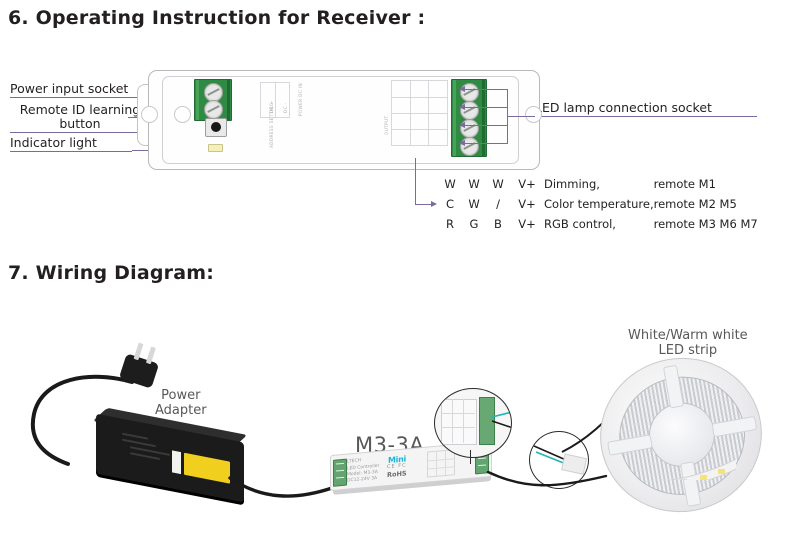  Describe the element at coordinates (71, 144) in the screenshot. I see `label-indicator-light: Indicator light` at that location.